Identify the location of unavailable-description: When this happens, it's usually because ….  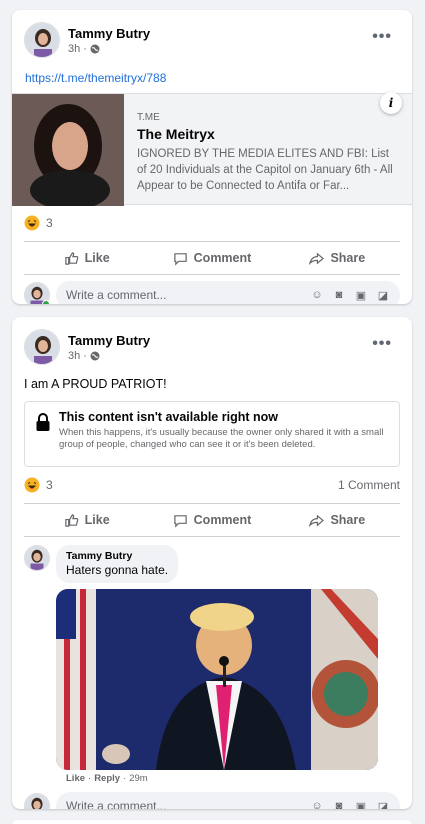
(221, 438).